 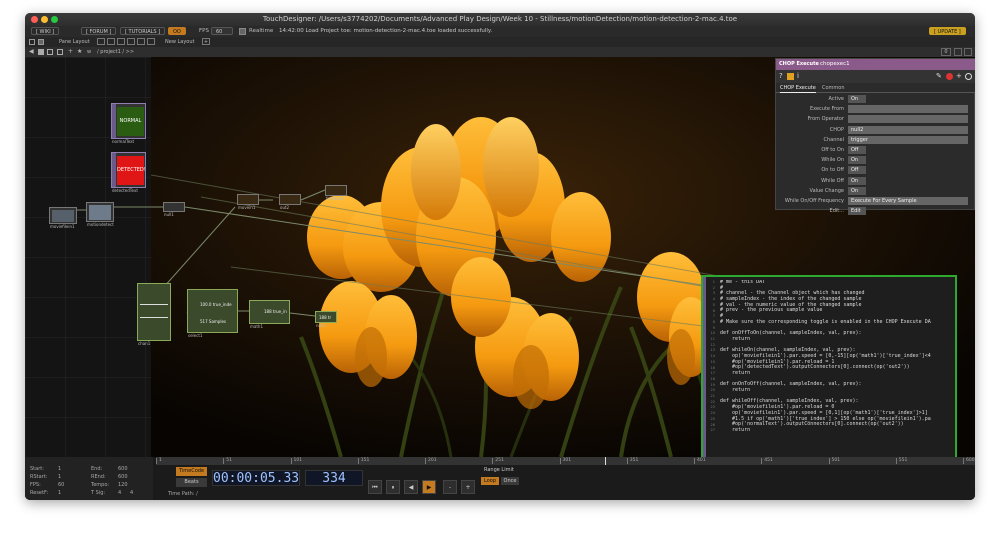 I want to click on timeline-ruler: 1 51 101 151 201 251 301 351 401 451 501 551 600, so click(x=565, y=461).